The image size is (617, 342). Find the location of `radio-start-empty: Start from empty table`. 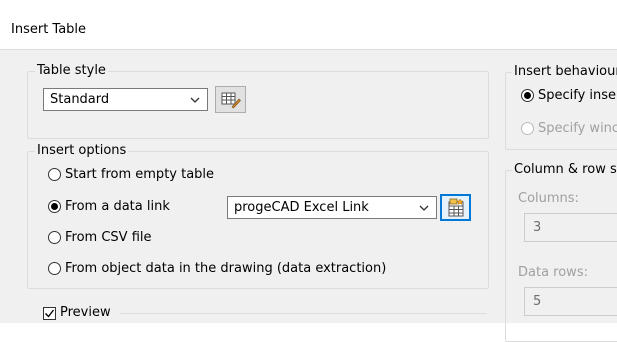

radio-start-empty: Start from empty table is located at coordinates (143, 175).